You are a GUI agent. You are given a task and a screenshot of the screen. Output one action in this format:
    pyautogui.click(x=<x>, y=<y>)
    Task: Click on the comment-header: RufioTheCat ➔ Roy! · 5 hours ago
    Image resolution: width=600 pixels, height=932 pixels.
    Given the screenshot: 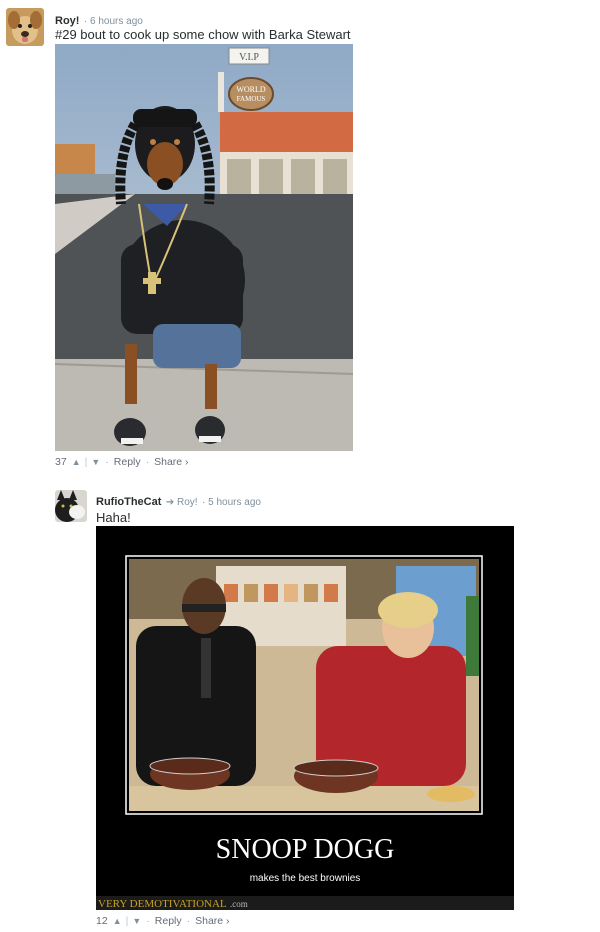 What is the action you would take?
    pyautogui.click(x=178, y=501)
    